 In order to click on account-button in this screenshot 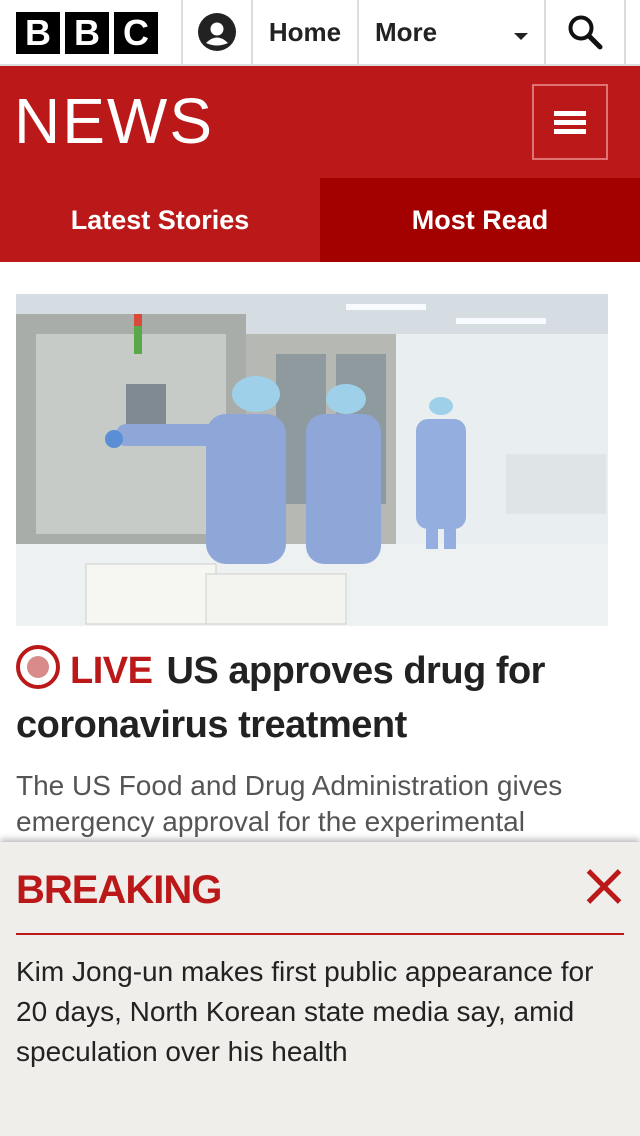, I will do `click(217, 32)`.